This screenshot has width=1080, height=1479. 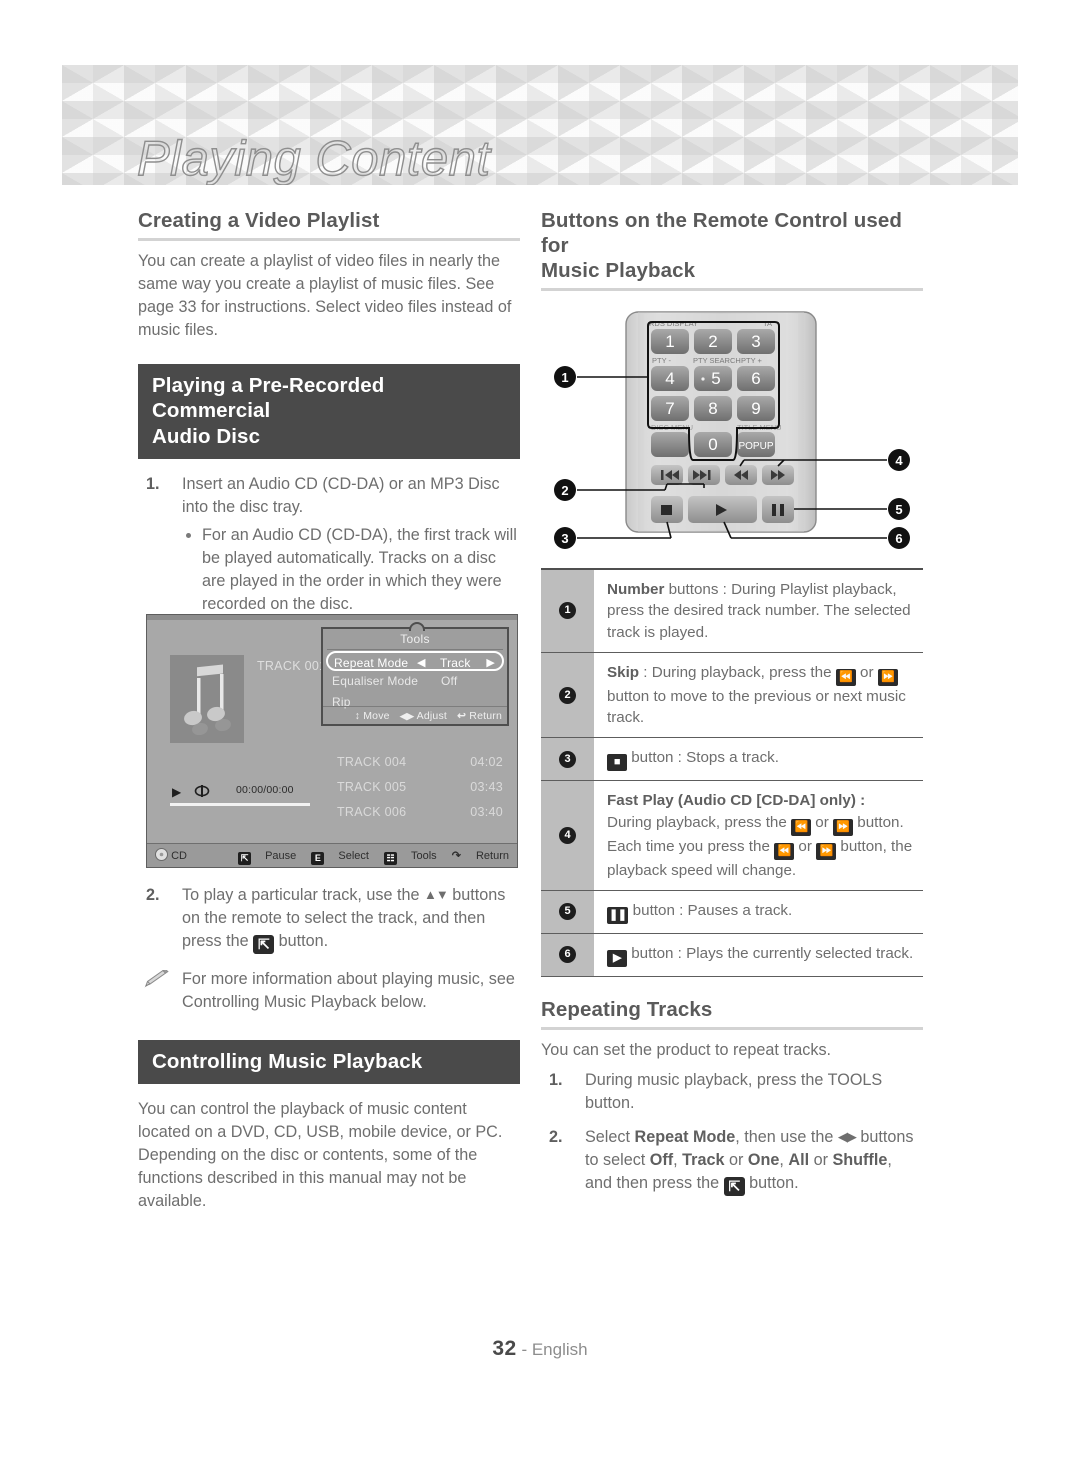 What do you see at coordinates (661, 1159) in the screenshot?
I see `step-bold-off: Off` at bounding box center [661, 1159].